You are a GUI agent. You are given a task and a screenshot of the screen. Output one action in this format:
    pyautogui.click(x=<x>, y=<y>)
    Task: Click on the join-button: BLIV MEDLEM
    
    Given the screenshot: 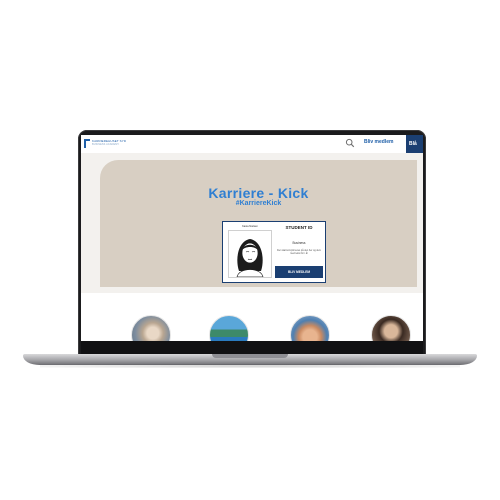 What is the action you would take?
    pyautogui.click(x=299, y=272)
    